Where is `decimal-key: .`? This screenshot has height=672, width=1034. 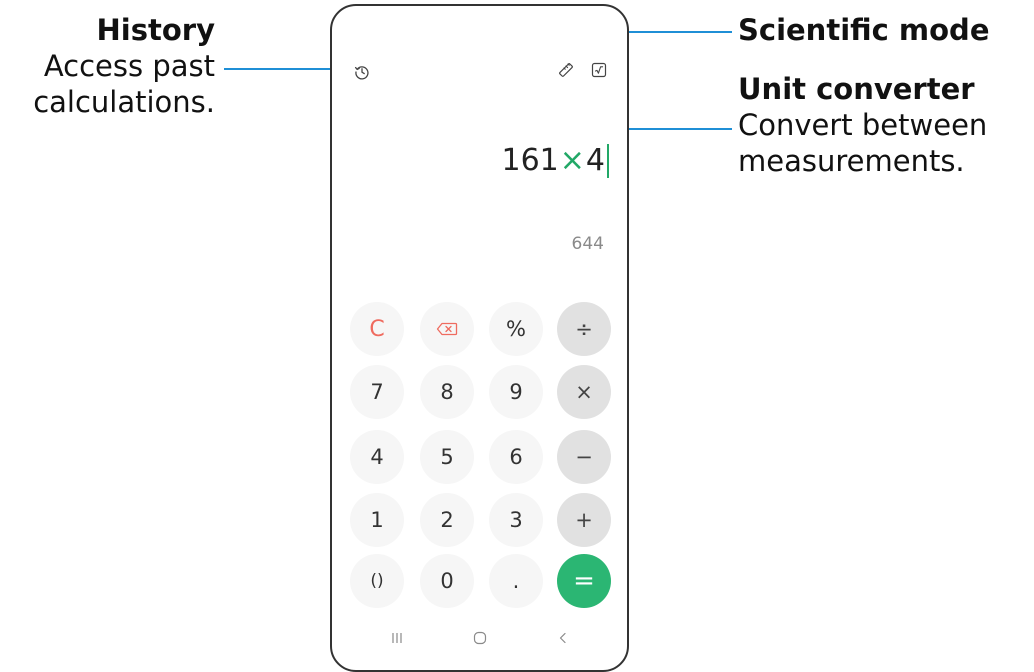 decimal-key: . is located at coordinates (516, 581).